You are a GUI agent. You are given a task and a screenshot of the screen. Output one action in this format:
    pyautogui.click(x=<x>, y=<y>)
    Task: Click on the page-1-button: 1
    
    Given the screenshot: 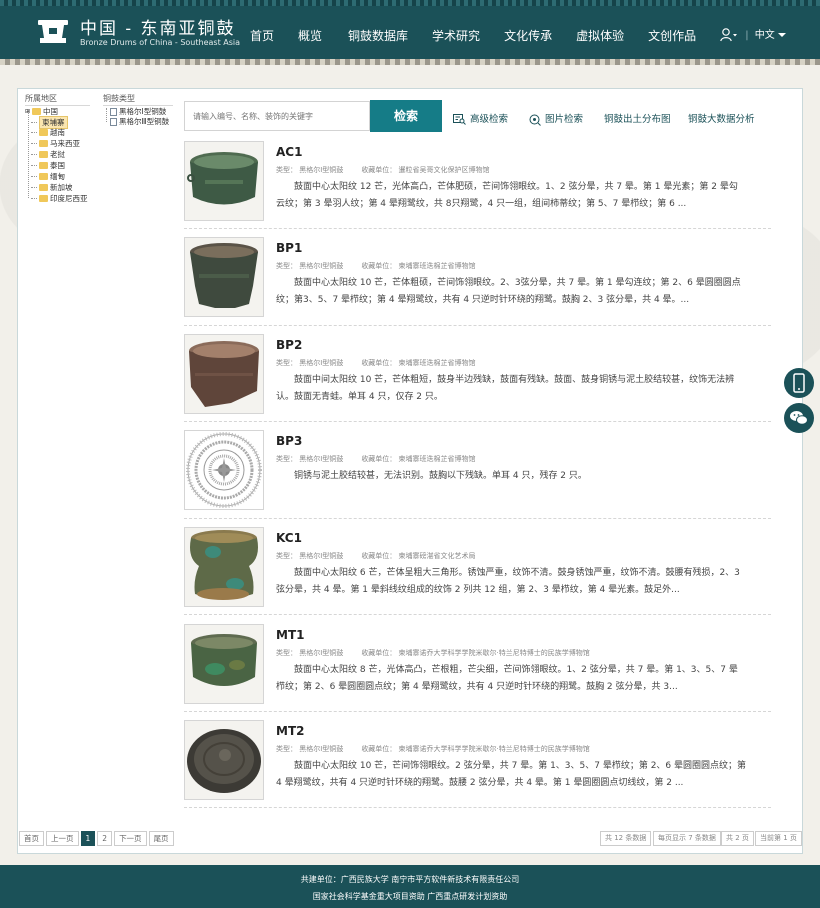 What is the action you would take?
    pyautogui.click(x=88, y=838)
    